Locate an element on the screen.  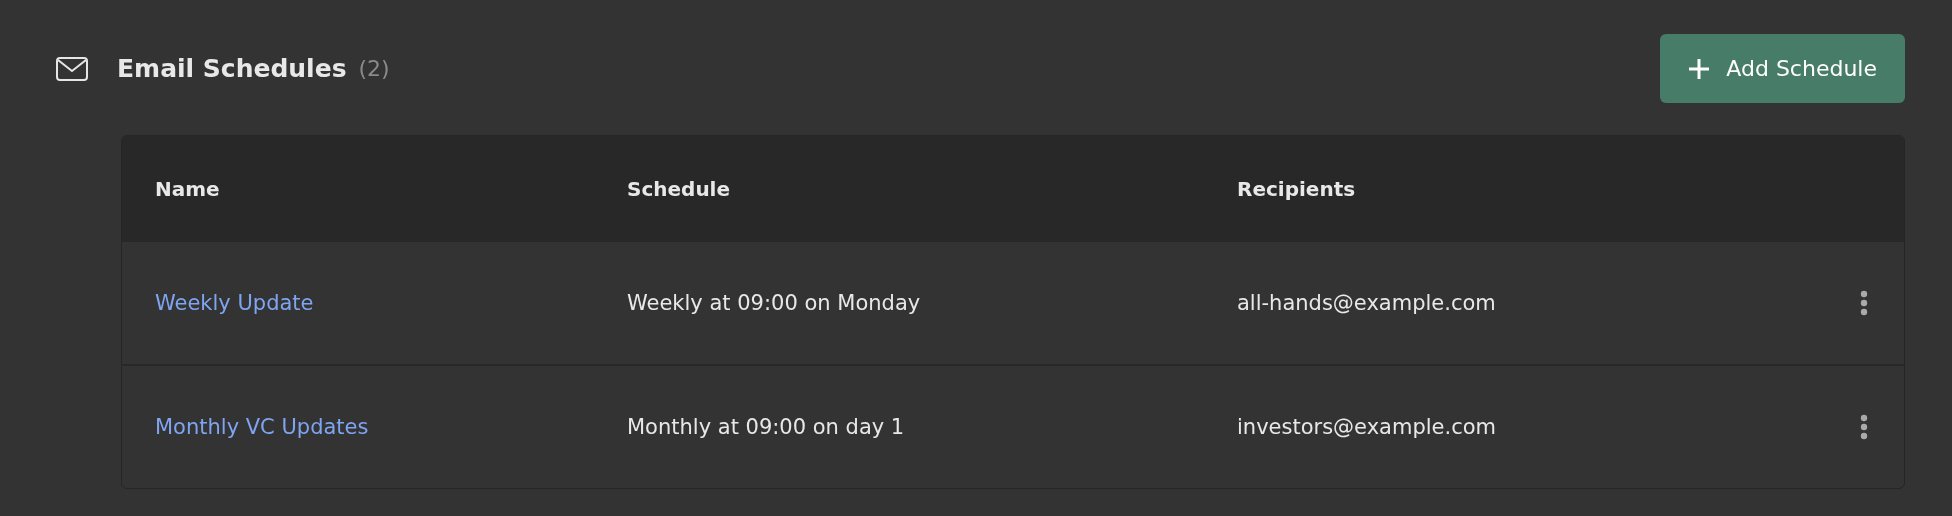
schedule-cell: Weekly at 09:00 on Monday is located at coordinates (774, 303).